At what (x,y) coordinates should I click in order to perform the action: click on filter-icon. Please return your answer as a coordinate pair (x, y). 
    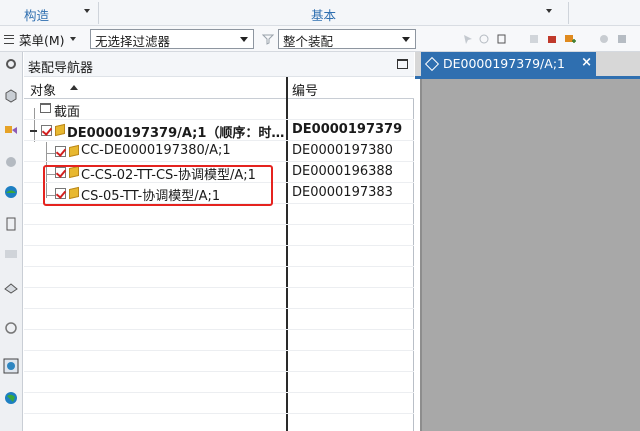
    Looking at the image, I should click on (268, 39).